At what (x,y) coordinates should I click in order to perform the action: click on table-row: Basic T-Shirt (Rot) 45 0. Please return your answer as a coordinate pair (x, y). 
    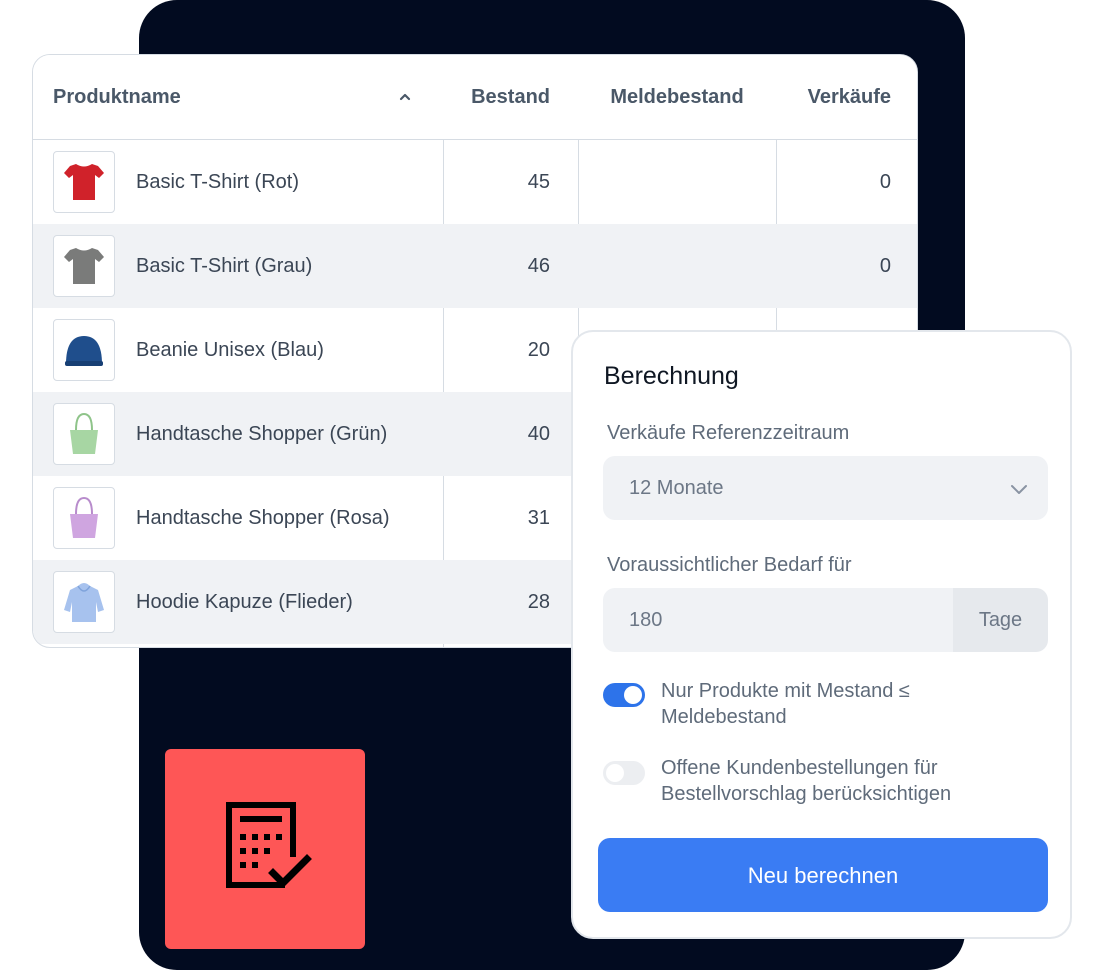
    Looking at the image, I should click on (475, 182).